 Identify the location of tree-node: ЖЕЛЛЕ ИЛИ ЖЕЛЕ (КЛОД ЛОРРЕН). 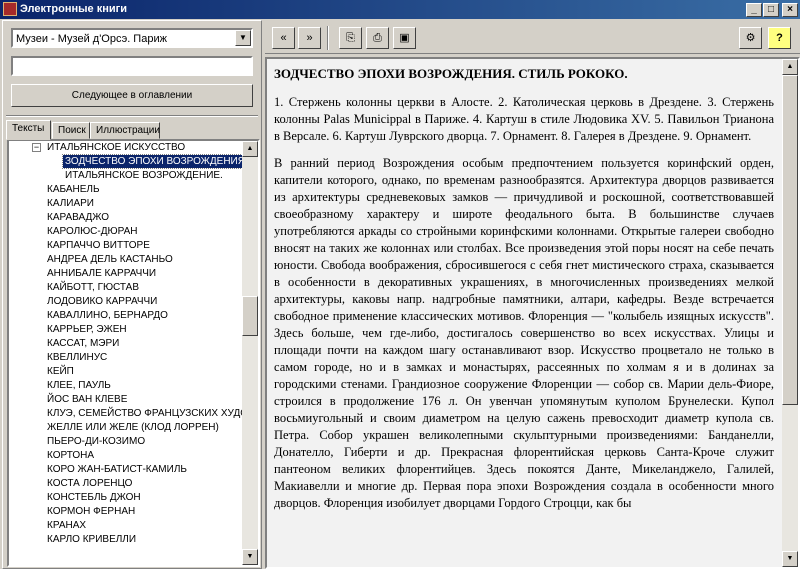
(133, 427).